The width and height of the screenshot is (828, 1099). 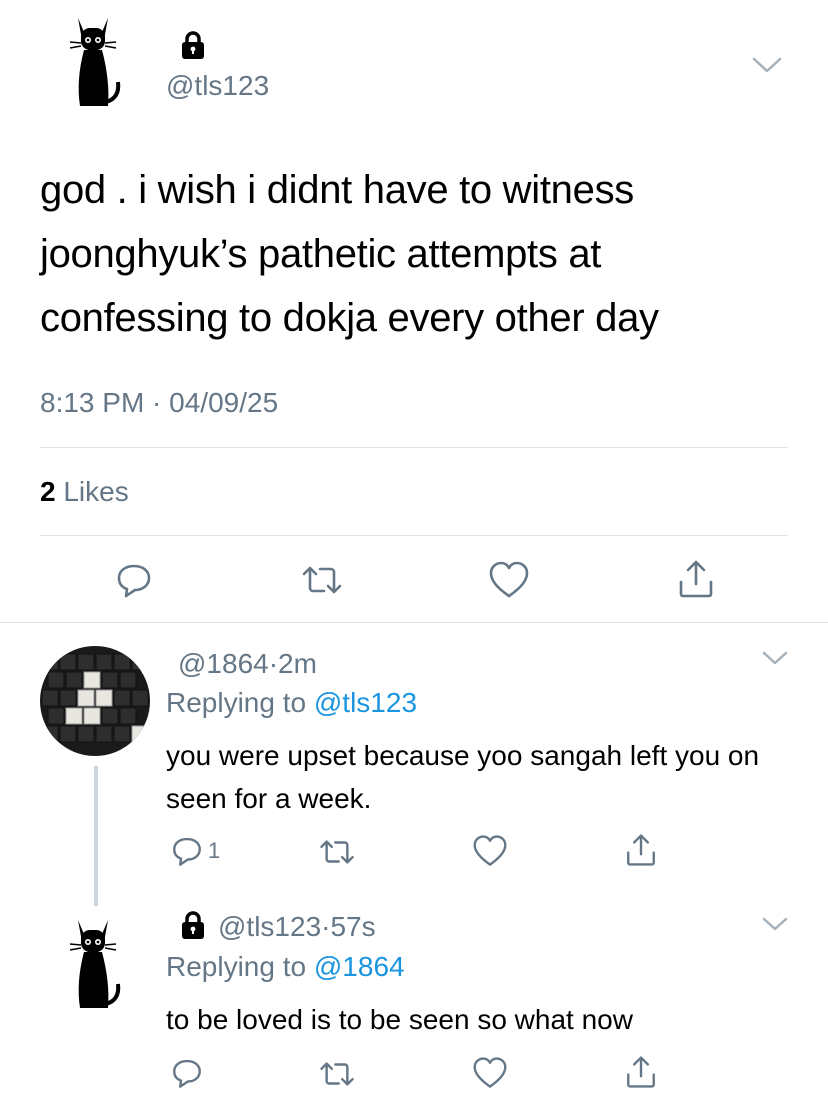 What do you see at coordinates (96, 491) in the screenshot?
I see `likes-label: Likes` at bounding box center [96, 491].